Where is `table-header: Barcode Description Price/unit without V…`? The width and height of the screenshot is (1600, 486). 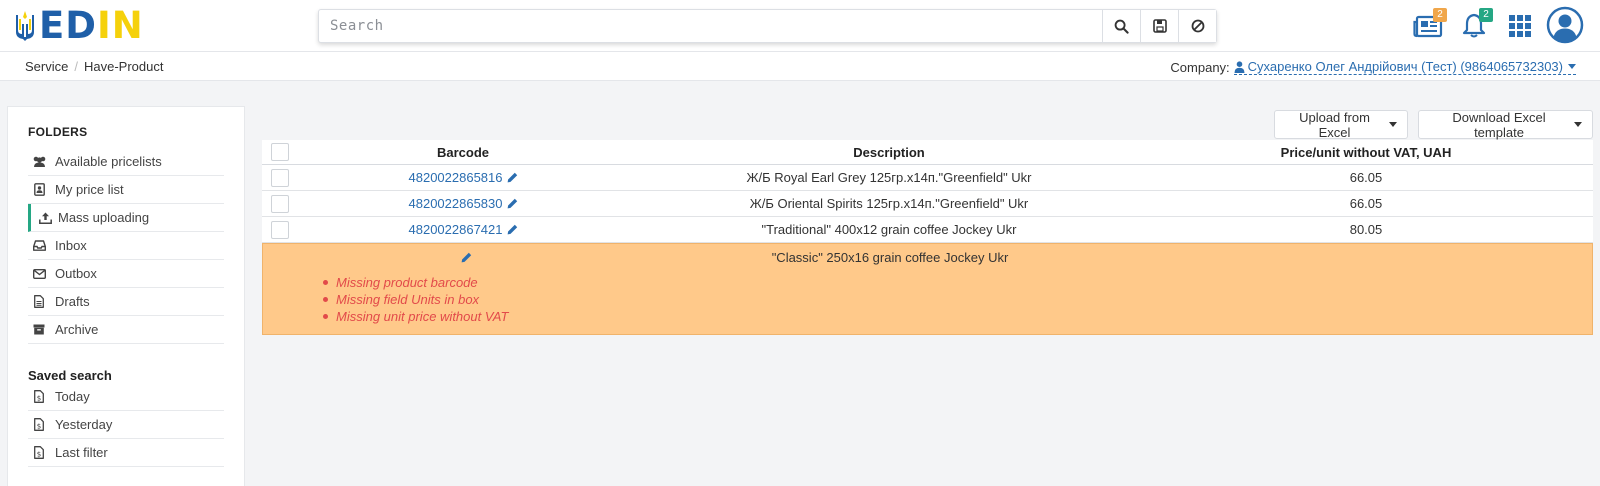
table-header: Barcode Description Price/unit without V… is located at coordinates (927, 152).